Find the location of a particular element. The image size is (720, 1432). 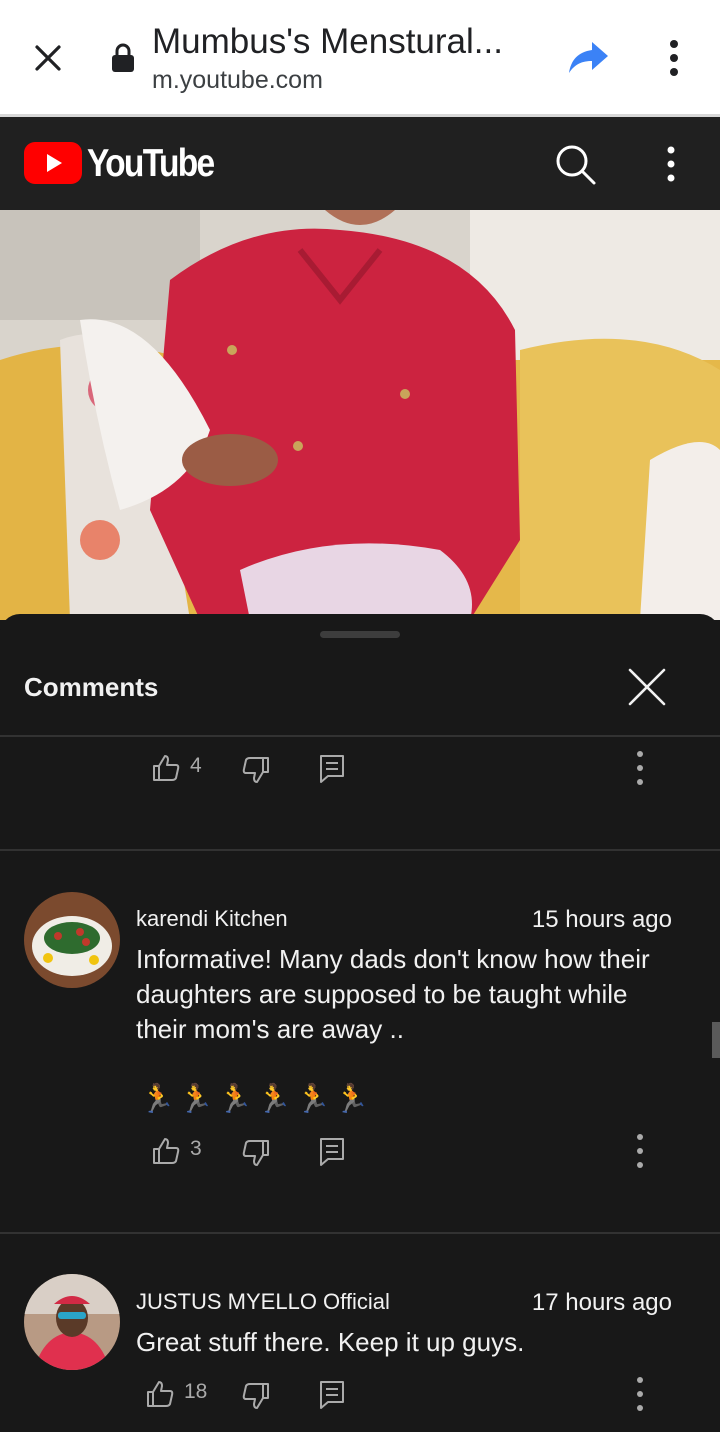

lock-icon is located at coordinates (123, 57).